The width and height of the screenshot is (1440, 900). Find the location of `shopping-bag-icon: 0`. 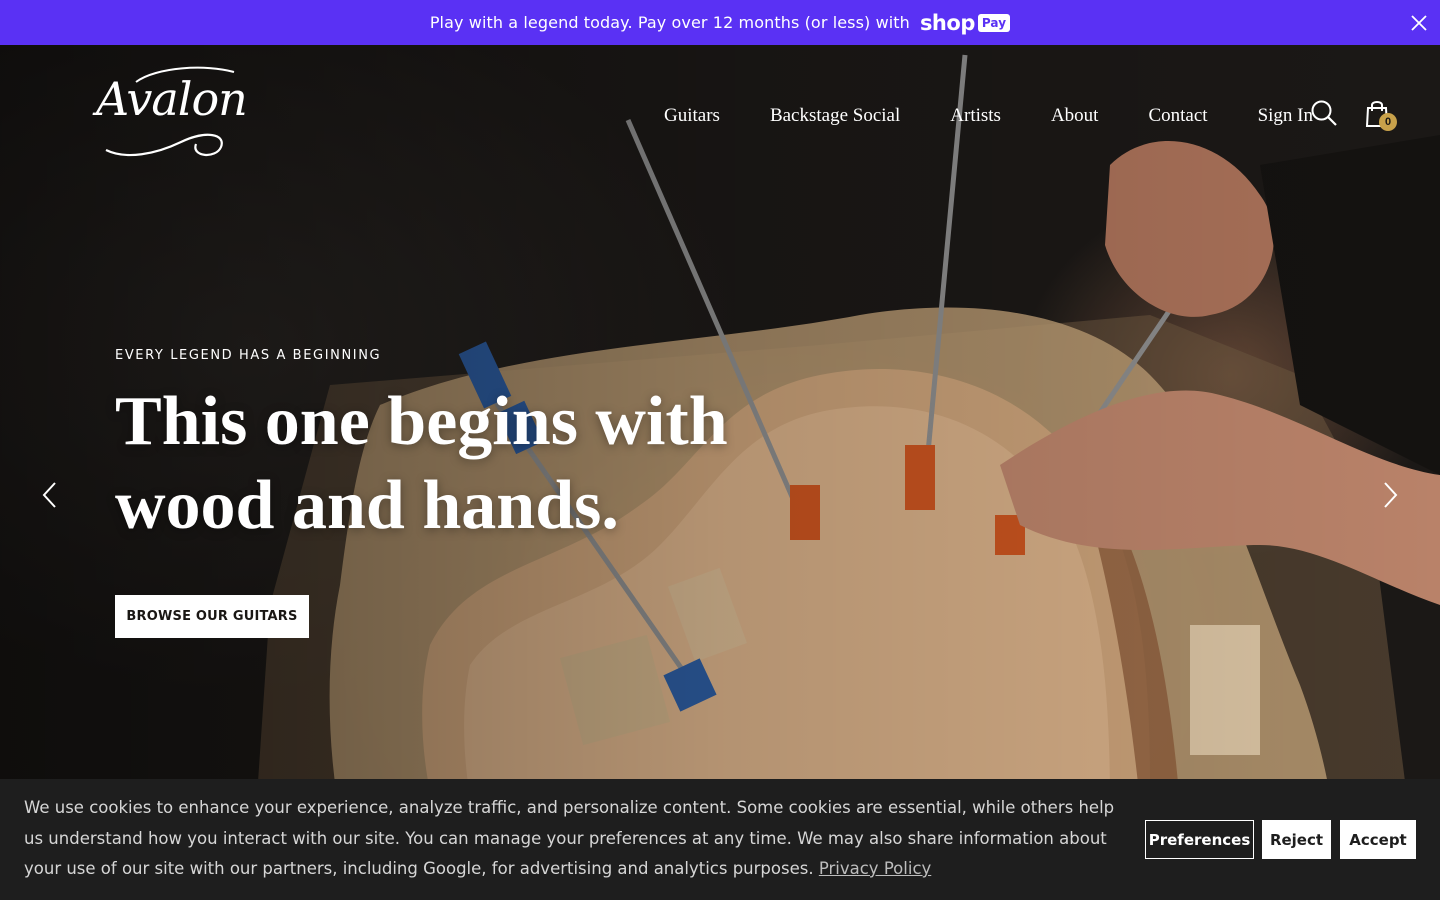

shopping-bag-icon: 0 is located at coordinates (1381, 116).